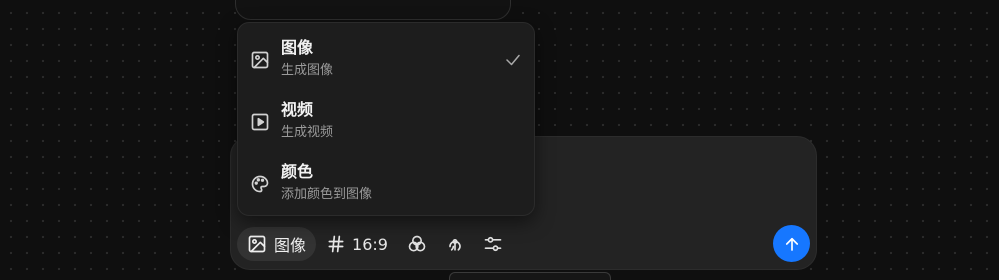  Describe the element at coordinates (297, 47) in the screenshot. I see `menu-item-title: 图像` at that location.